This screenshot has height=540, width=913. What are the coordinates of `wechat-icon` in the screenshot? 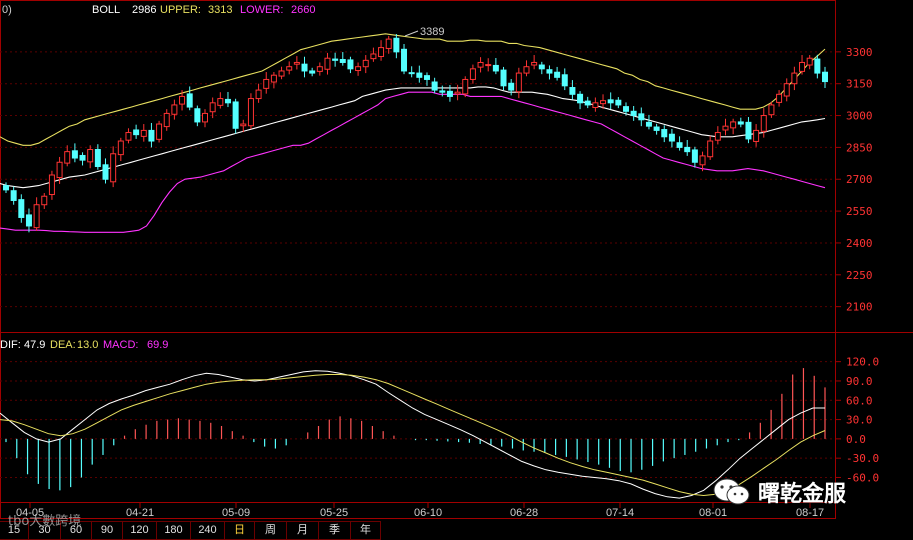 It's located at (731, 491).